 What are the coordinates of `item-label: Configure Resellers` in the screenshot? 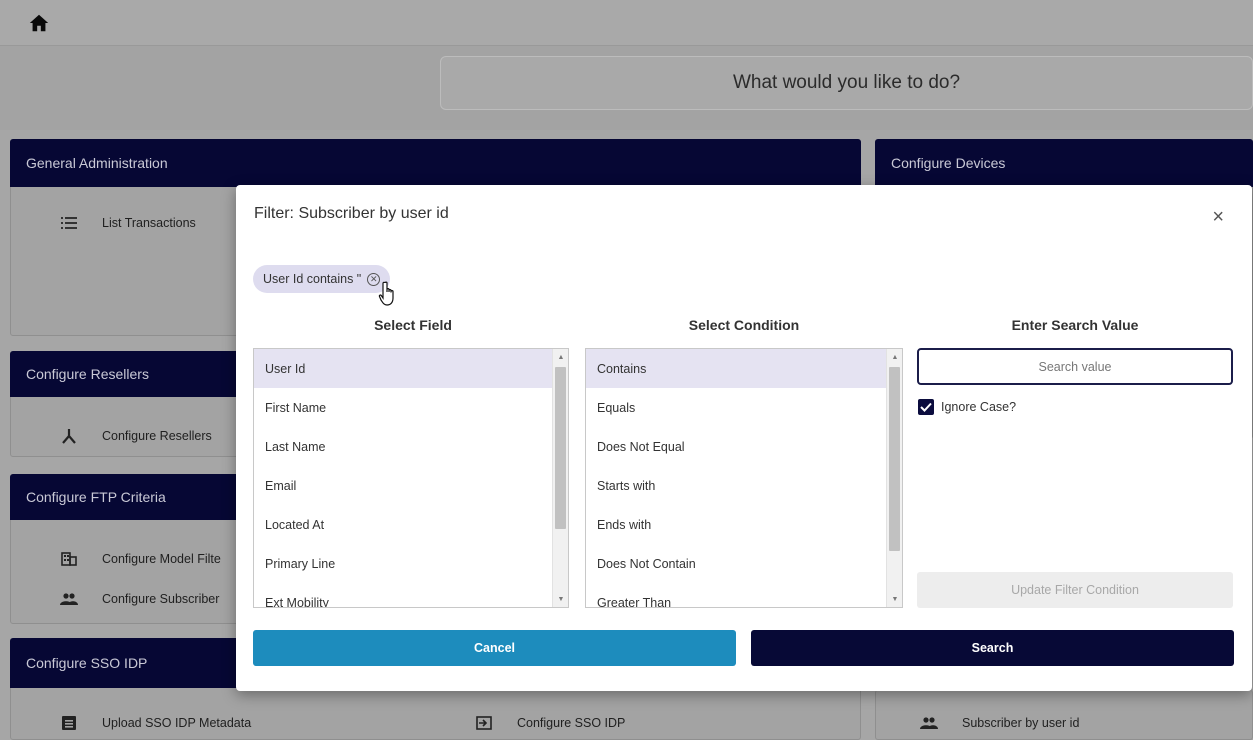 It's located at (157, 436).